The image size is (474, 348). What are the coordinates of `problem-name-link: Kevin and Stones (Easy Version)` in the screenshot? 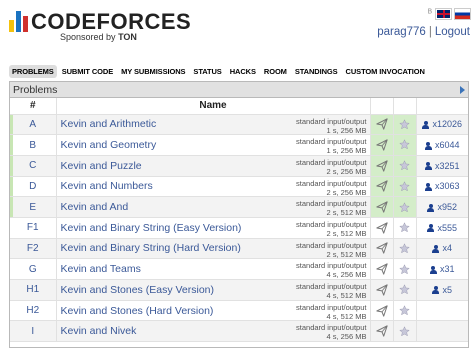 It's located at (138, 290).